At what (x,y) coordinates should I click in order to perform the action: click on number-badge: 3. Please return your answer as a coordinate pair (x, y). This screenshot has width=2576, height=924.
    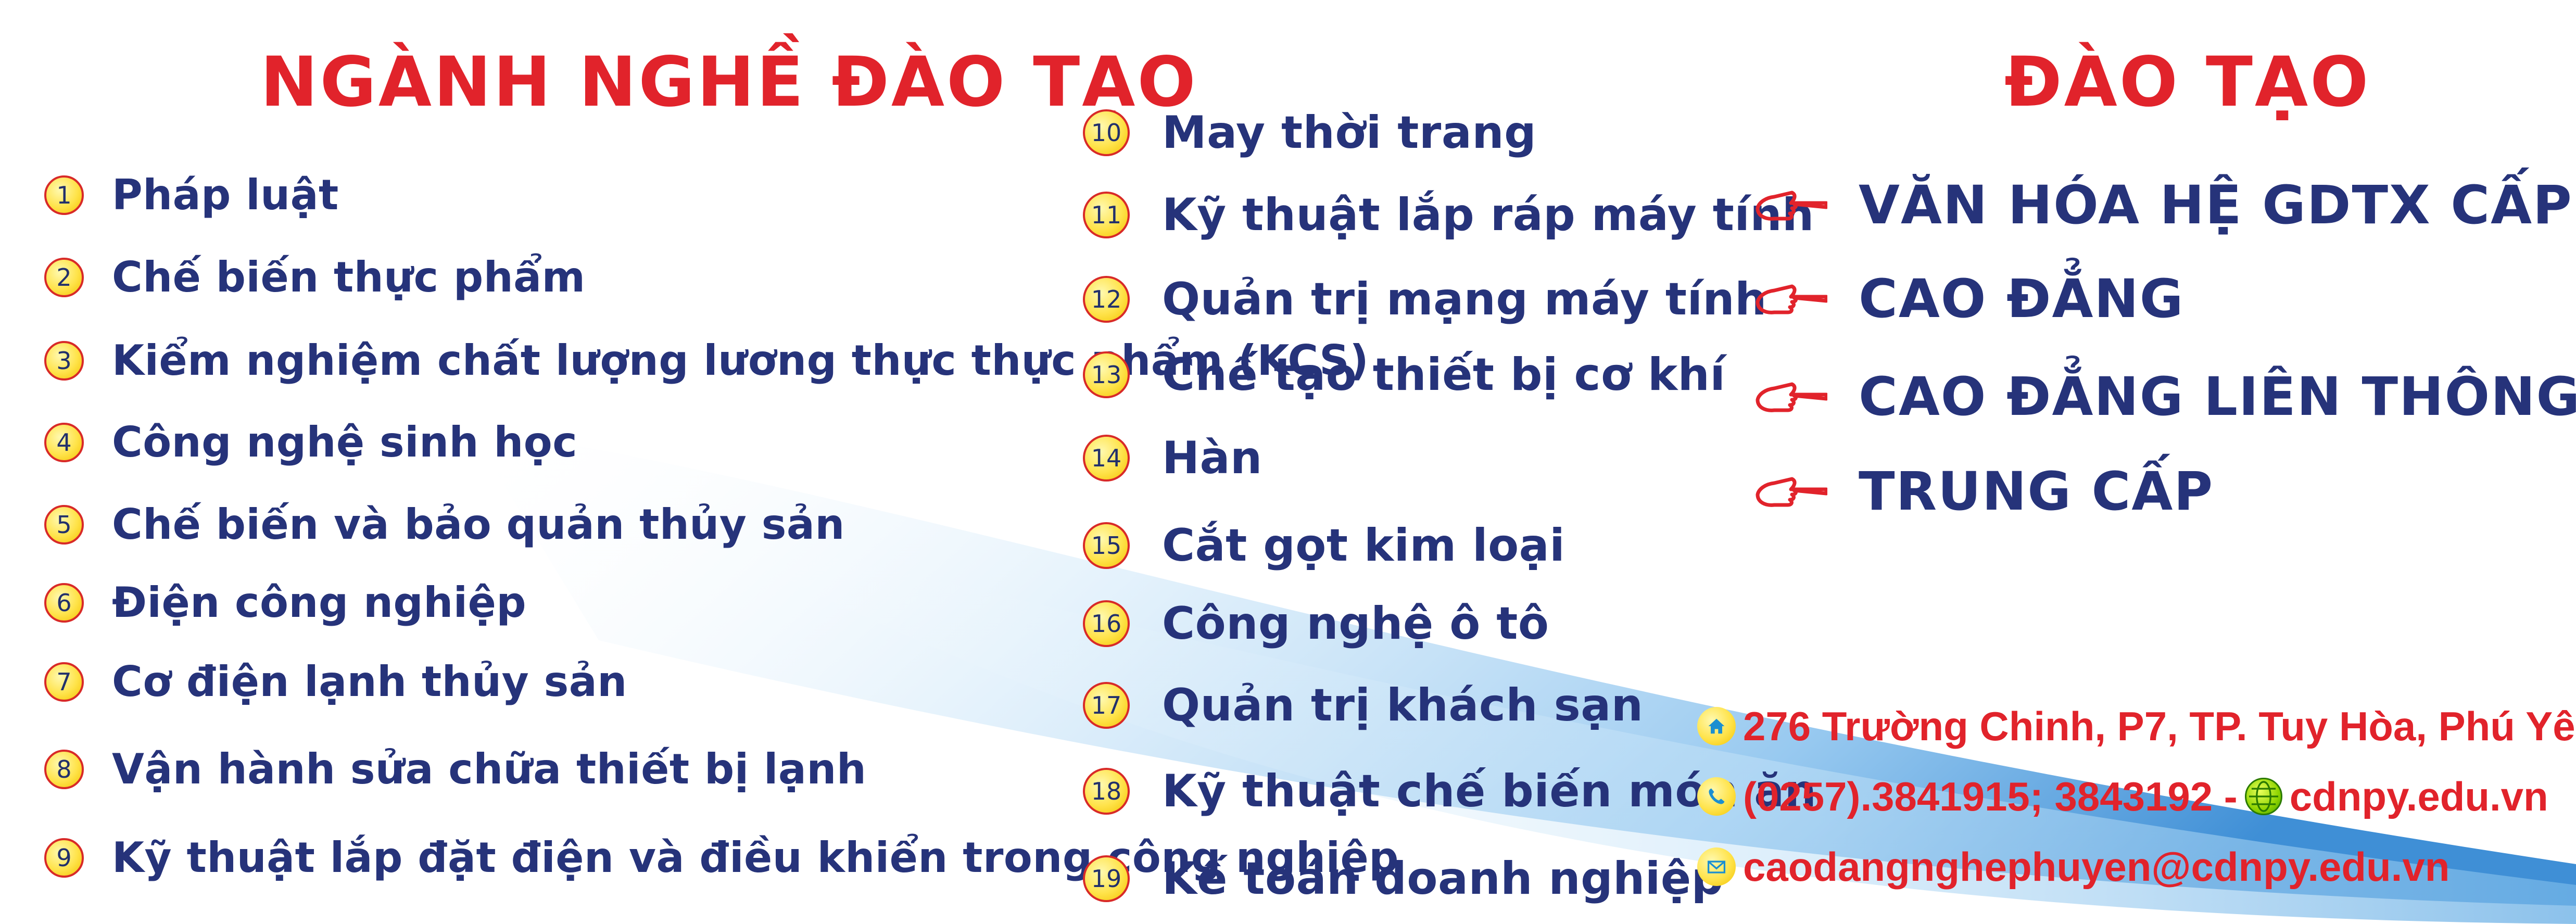
    Looking at the image, I should click on (64, 361).